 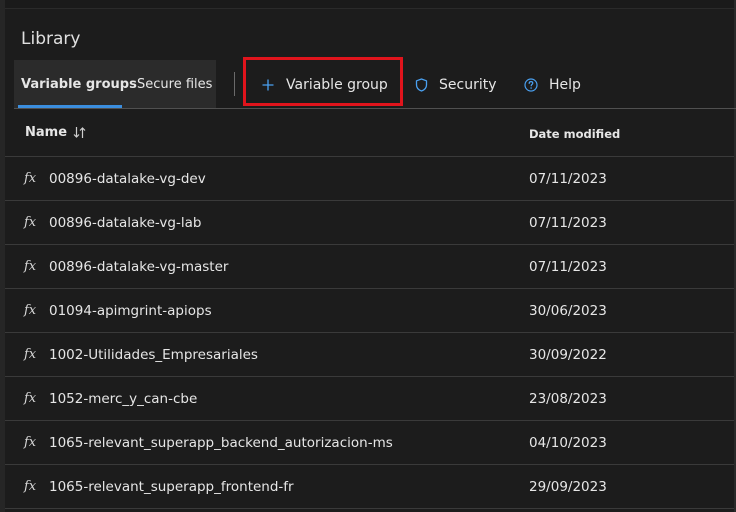 What do you see at coordinates (568, 443) in the screenshot?
I see `row-date: 04/10/2023` at bounding box center [568, 443].